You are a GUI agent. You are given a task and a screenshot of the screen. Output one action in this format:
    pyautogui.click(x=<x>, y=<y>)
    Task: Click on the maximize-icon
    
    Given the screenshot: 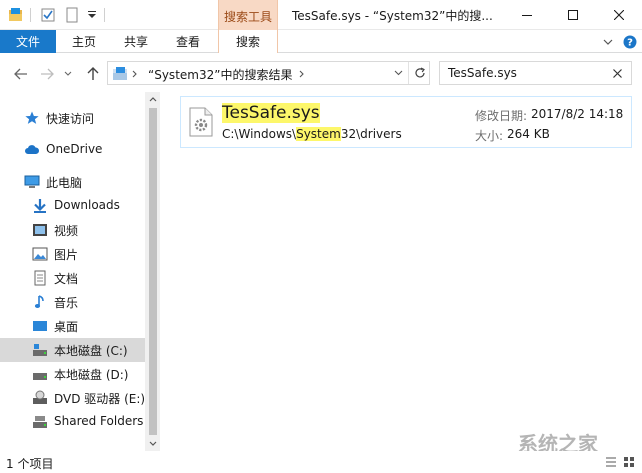 What is the action you would take?
    pyautogui.click(x=573, y=15)
    